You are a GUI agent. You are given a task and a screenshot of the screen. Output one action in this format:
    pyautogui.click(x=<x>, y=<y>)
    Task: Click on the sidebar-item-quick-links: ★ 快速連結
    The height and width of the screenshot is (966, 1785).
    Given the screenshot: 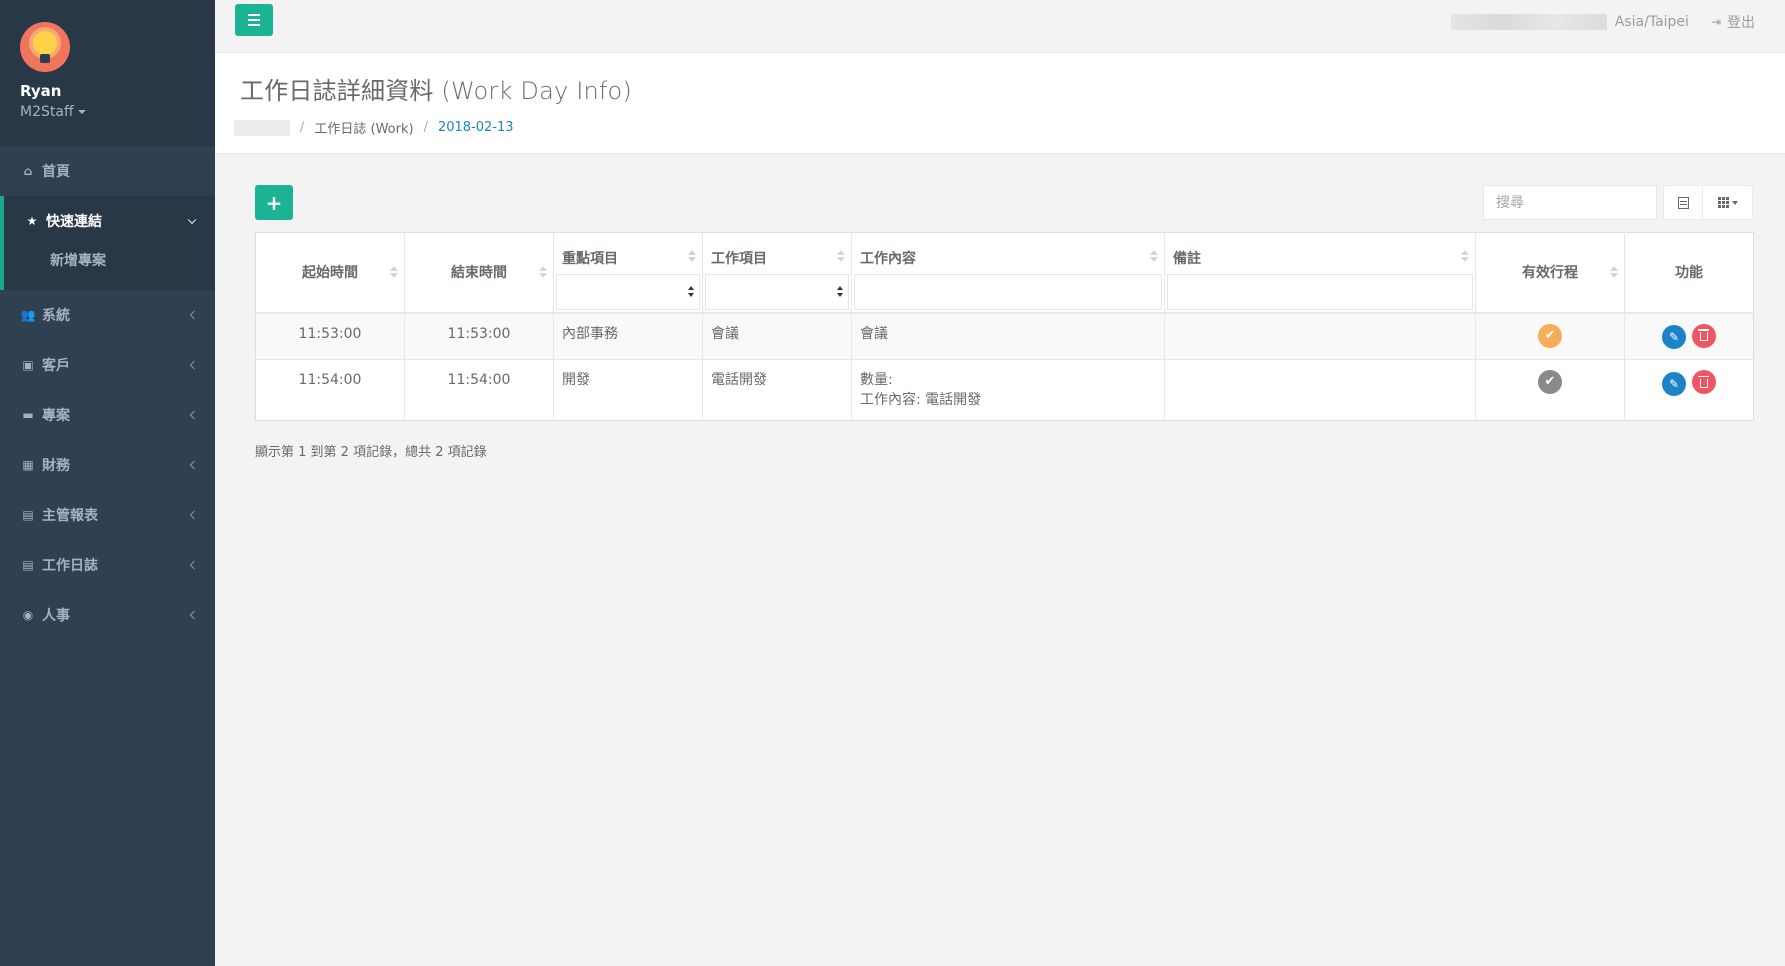 What is the action you would take?
    pyautogui.click(x=109, y=221)
    